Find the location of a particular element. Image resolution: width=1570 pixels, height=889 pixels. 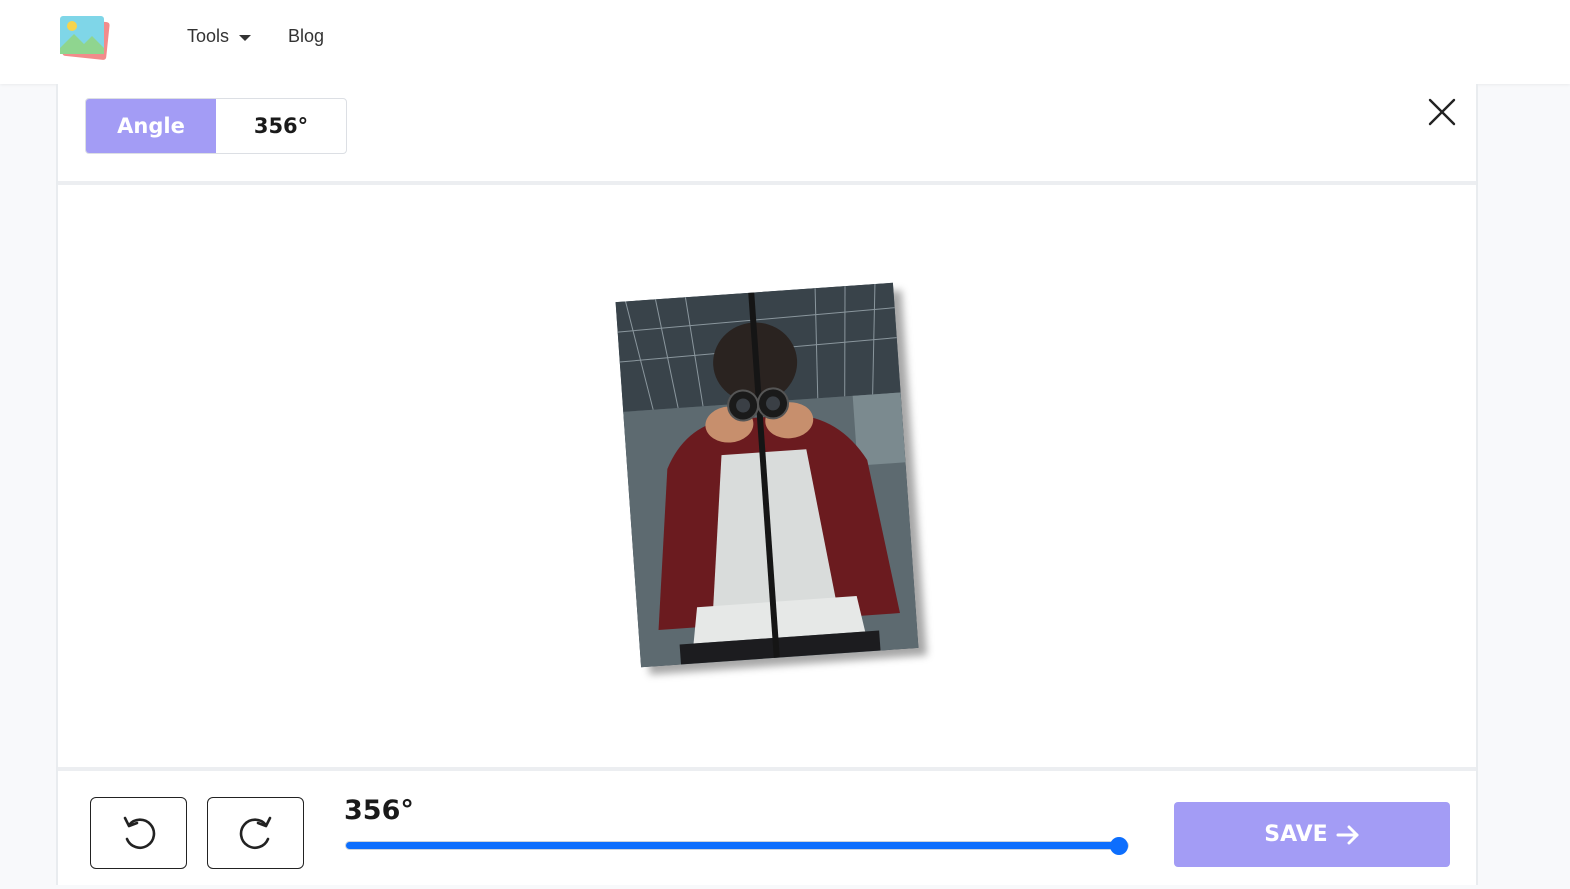

nav-tools-dropdown: Tools is located at coordinates (219, 36).